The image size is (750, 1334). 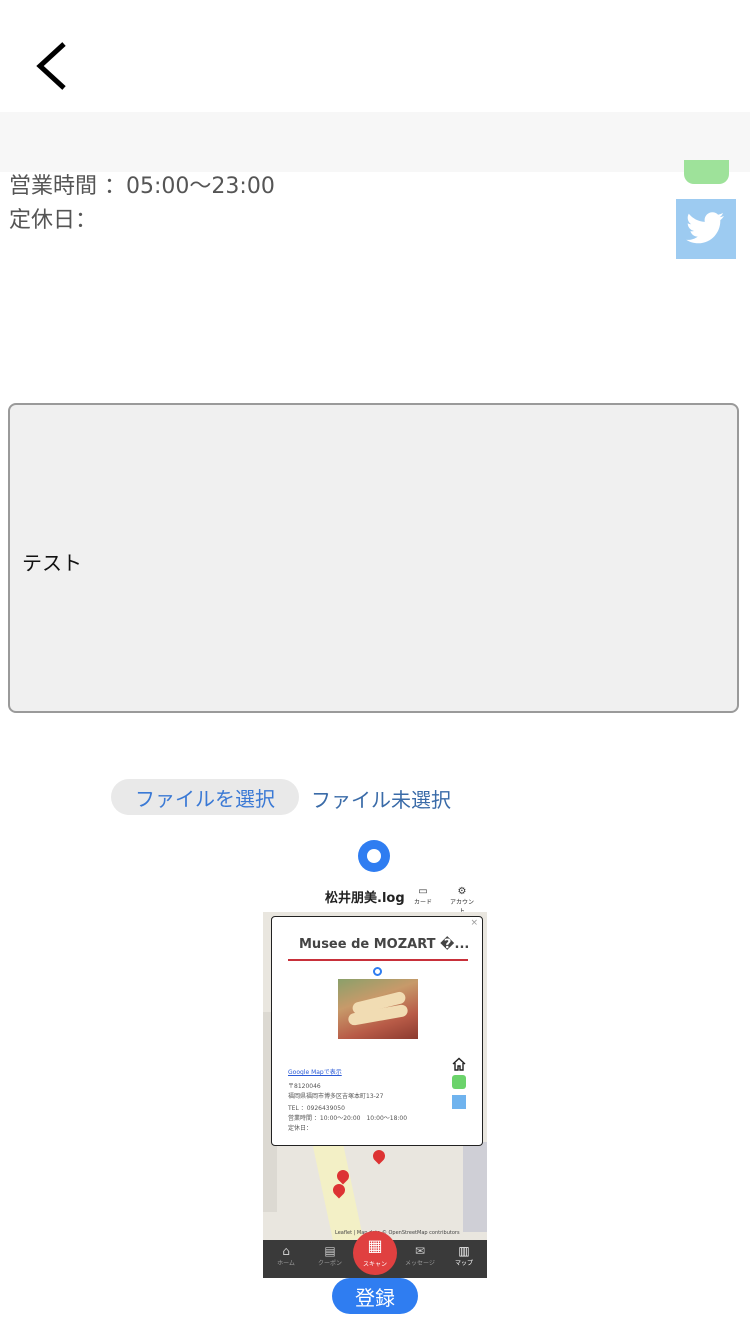 I want to click on popup-address: 福岡県福岡市博多区吉塚本町13-27, so click(x=336, y=1096).